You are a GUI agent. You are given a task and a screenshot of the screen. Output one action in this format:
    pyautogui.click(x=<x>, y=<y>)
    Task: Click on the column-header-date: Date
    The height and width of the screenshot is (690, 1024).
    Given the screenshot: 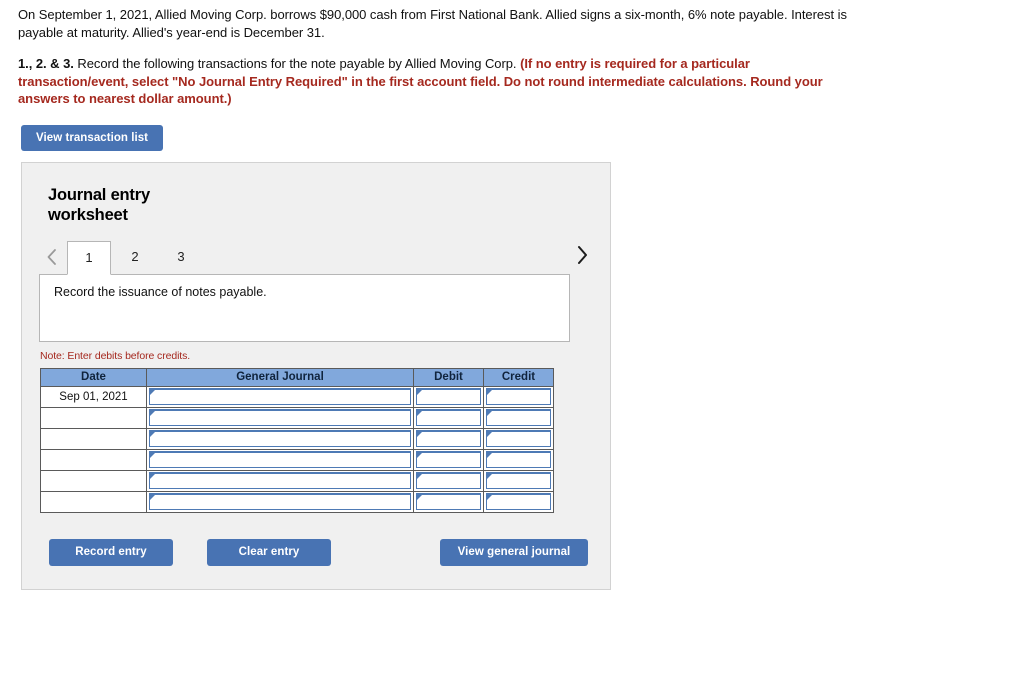 What is the action you would take?
    pyautogui.click(x=93, y=377)
    